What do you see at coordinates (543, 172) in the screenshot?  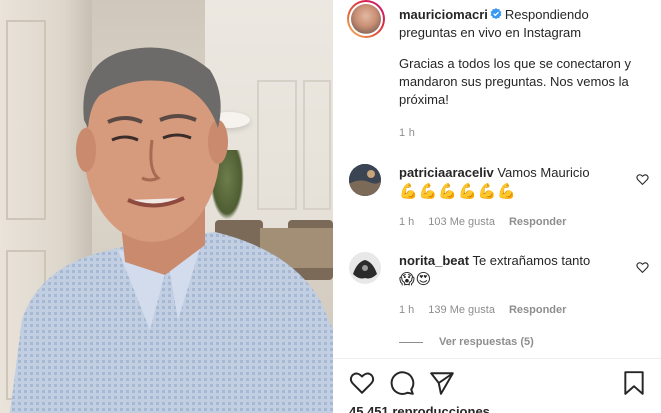 I see `comment-text: Vamos Mauricio` at bounding box center [543, 172].